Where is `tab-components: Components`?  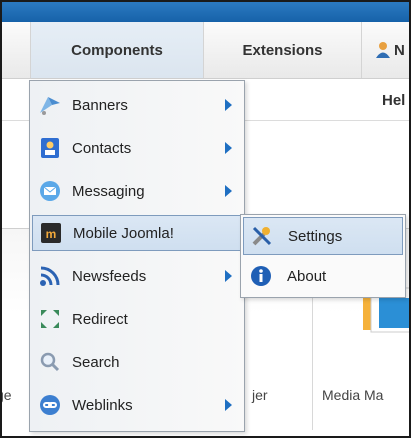
tab-components: Components is located at coordinates (117, 50).